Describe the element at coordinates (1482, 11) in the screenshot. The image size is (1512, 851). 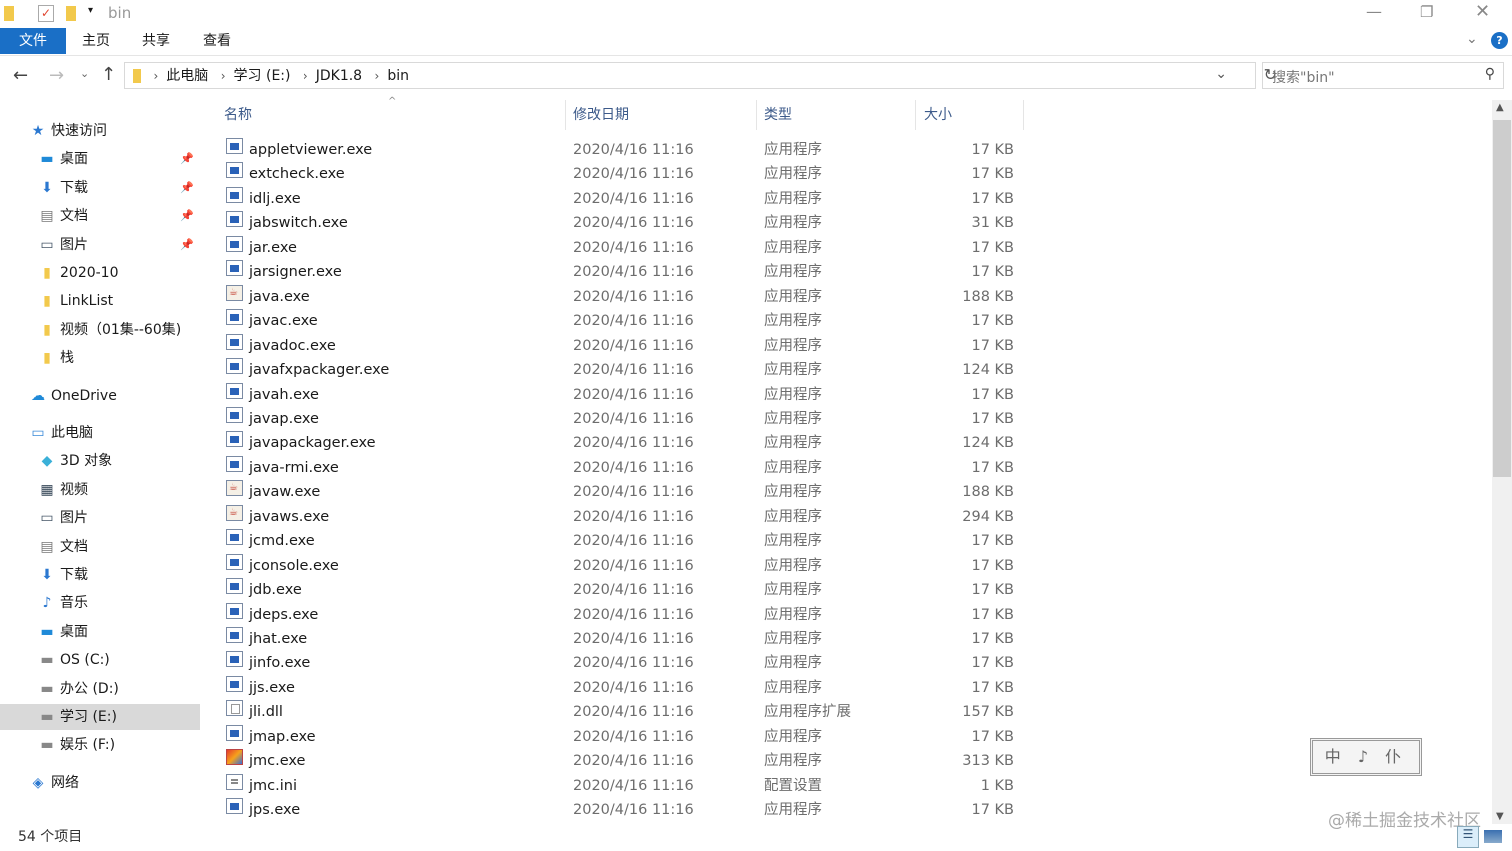
I see `close-button: ✕` at that location.